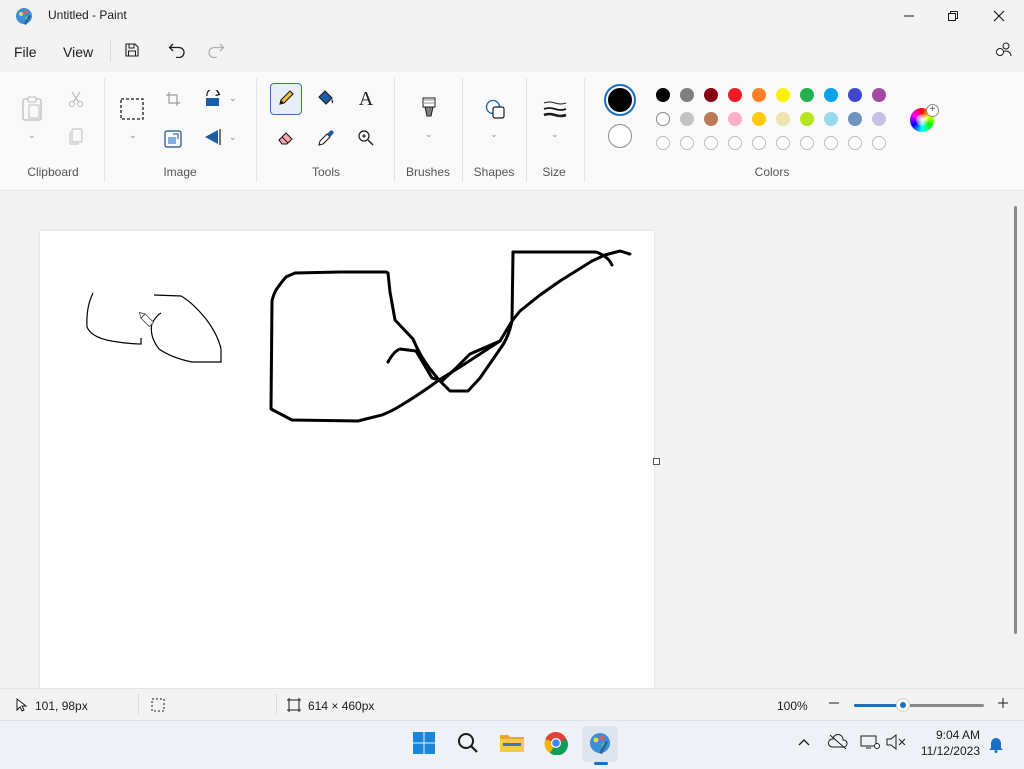 The height and width of the screenshot is (769, 1024). I want to click on bell-icon, so click(996, 747).